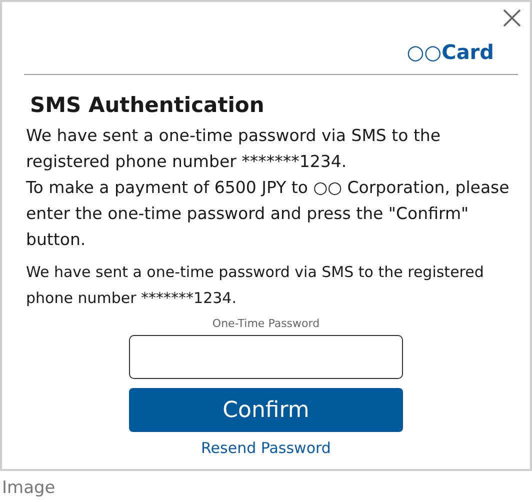 Image resolution: width=532 pixels, height=502 pixels. Describe the element at coordinates (266, 410) in the screenshot. I see `confirm-button: Confirm` at that location.